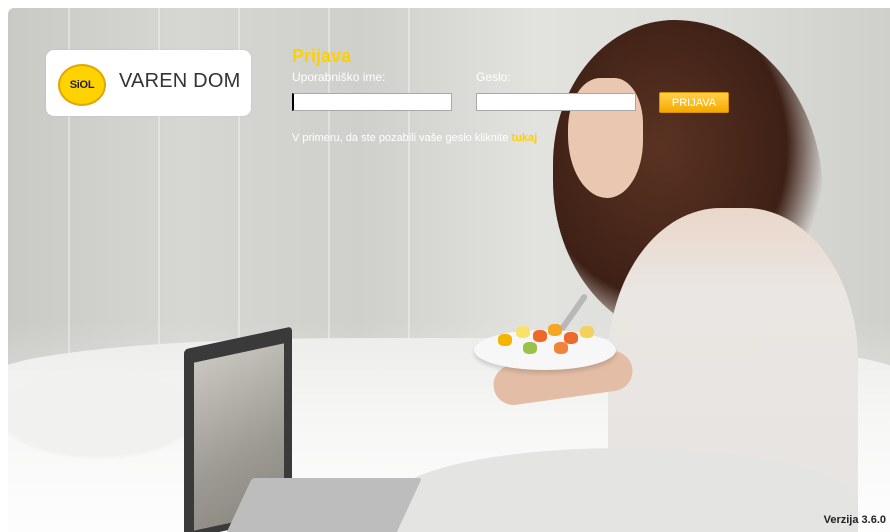  What do you see at coordinates (854, 520) in the screenshot?
I see `version-label: Verzija 3.6.0` at bounding box center [854, 520].